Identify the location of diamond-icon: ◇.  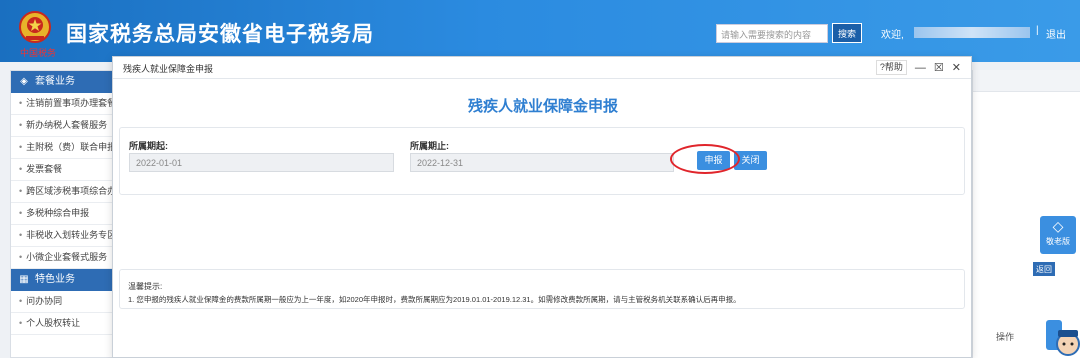
(1058, 226).